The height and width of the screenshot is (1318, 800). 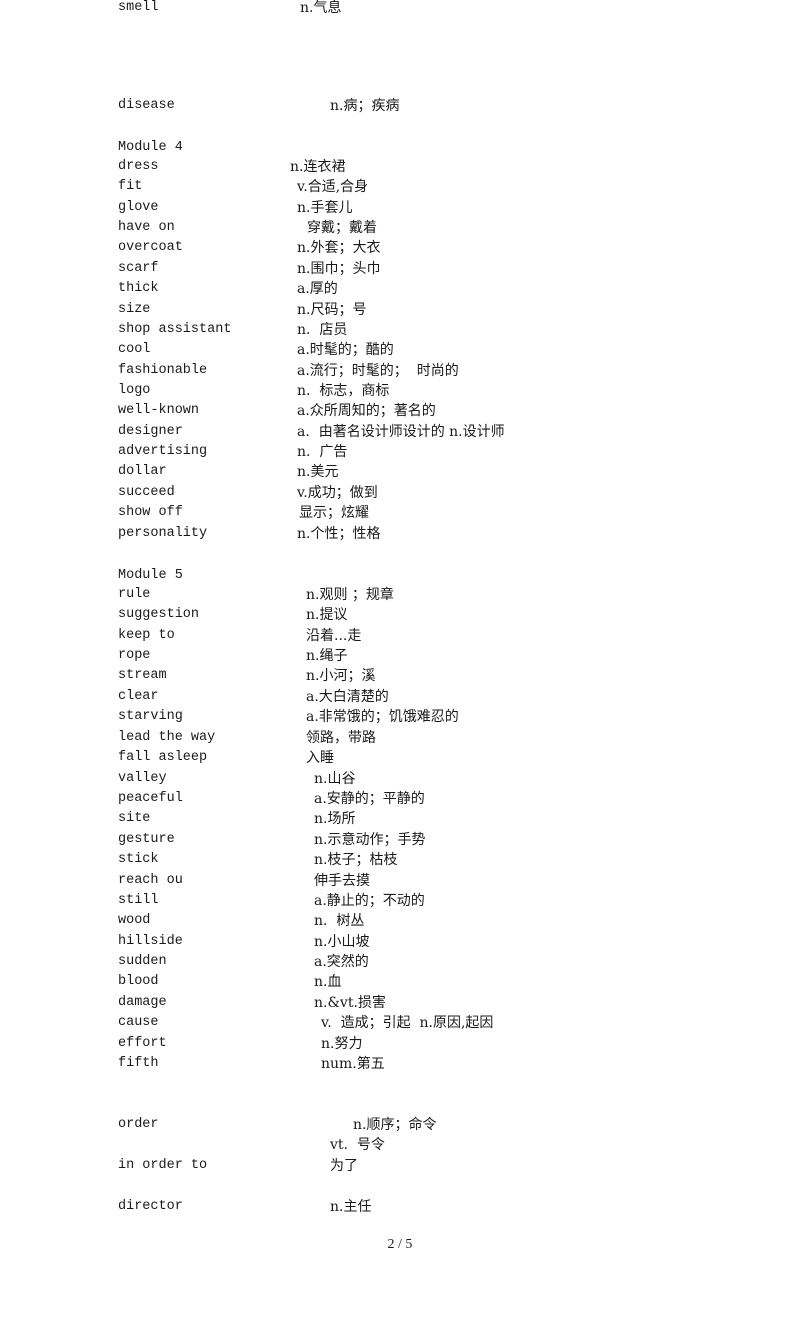 I want to click on vocab-definition: 沿着...走, so click(x=334, y=636).